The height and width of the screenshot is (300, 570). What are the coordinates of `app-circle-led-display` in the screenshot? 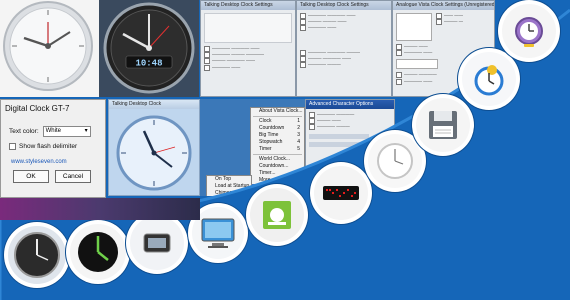 It's located at (341, 193).